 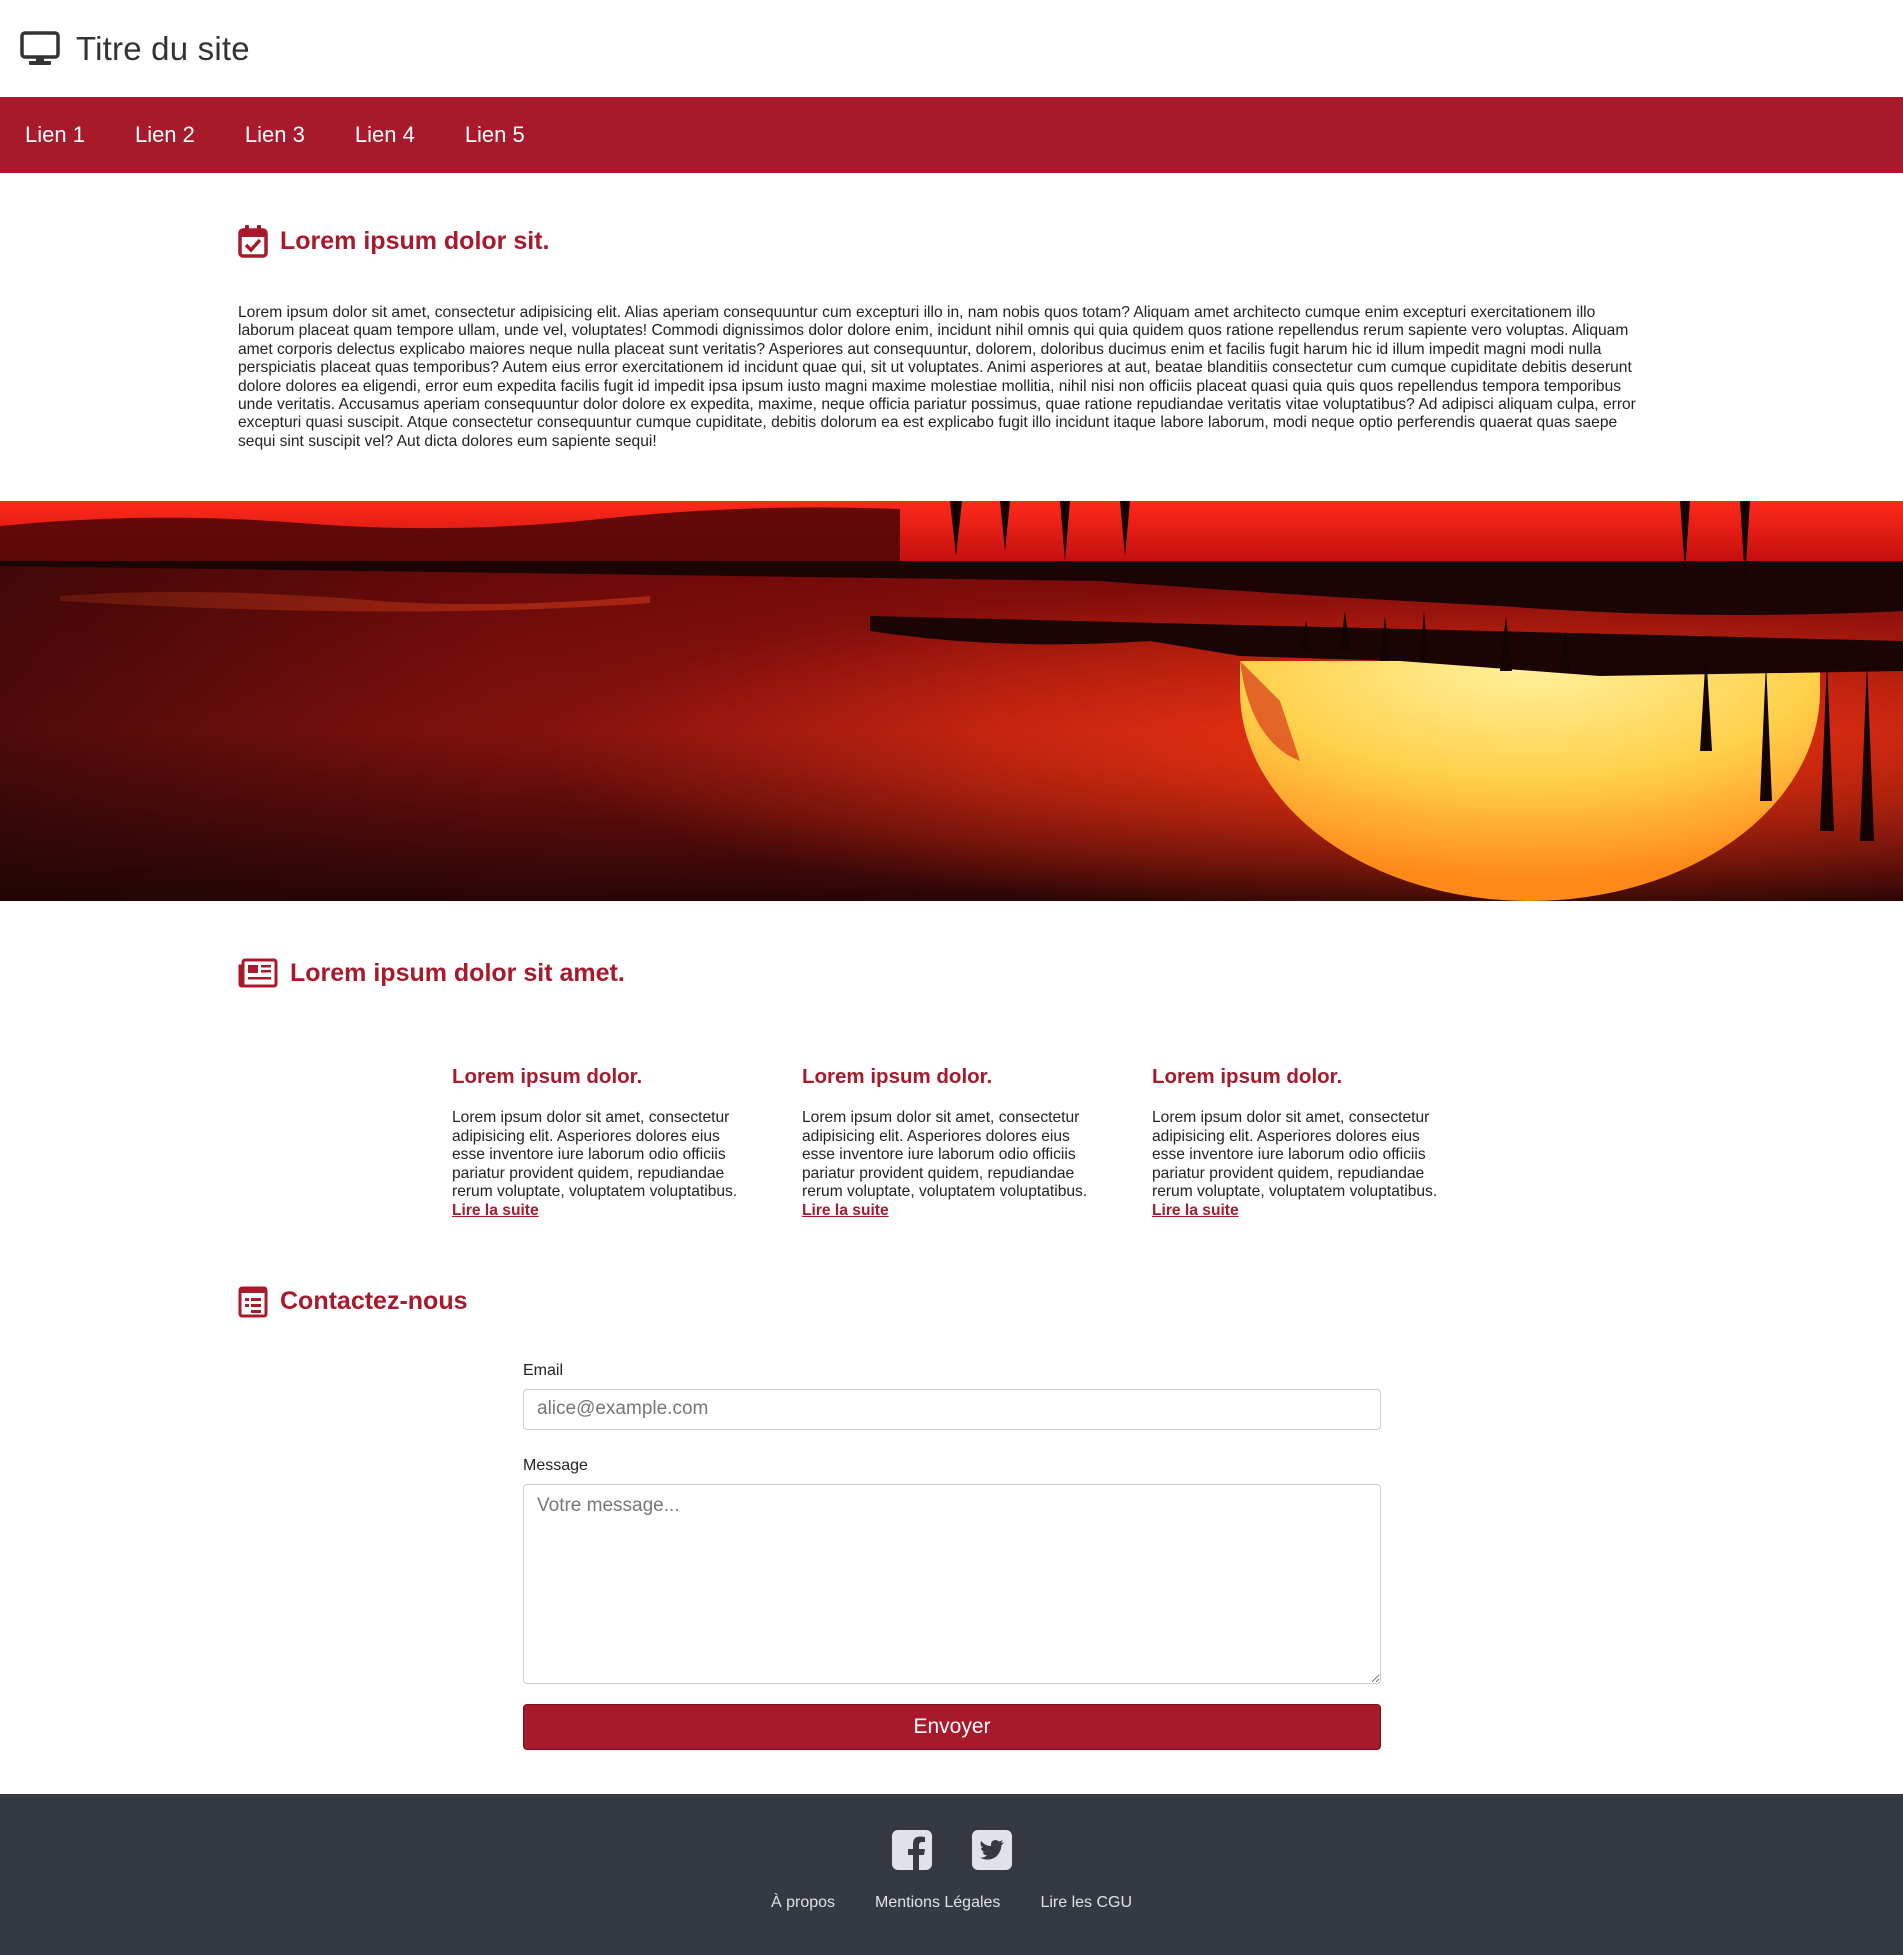 What do you see at coordinates (253, 241) in the screenshot?
I see `calendar-check-icon` at bounding box center [253, 241].